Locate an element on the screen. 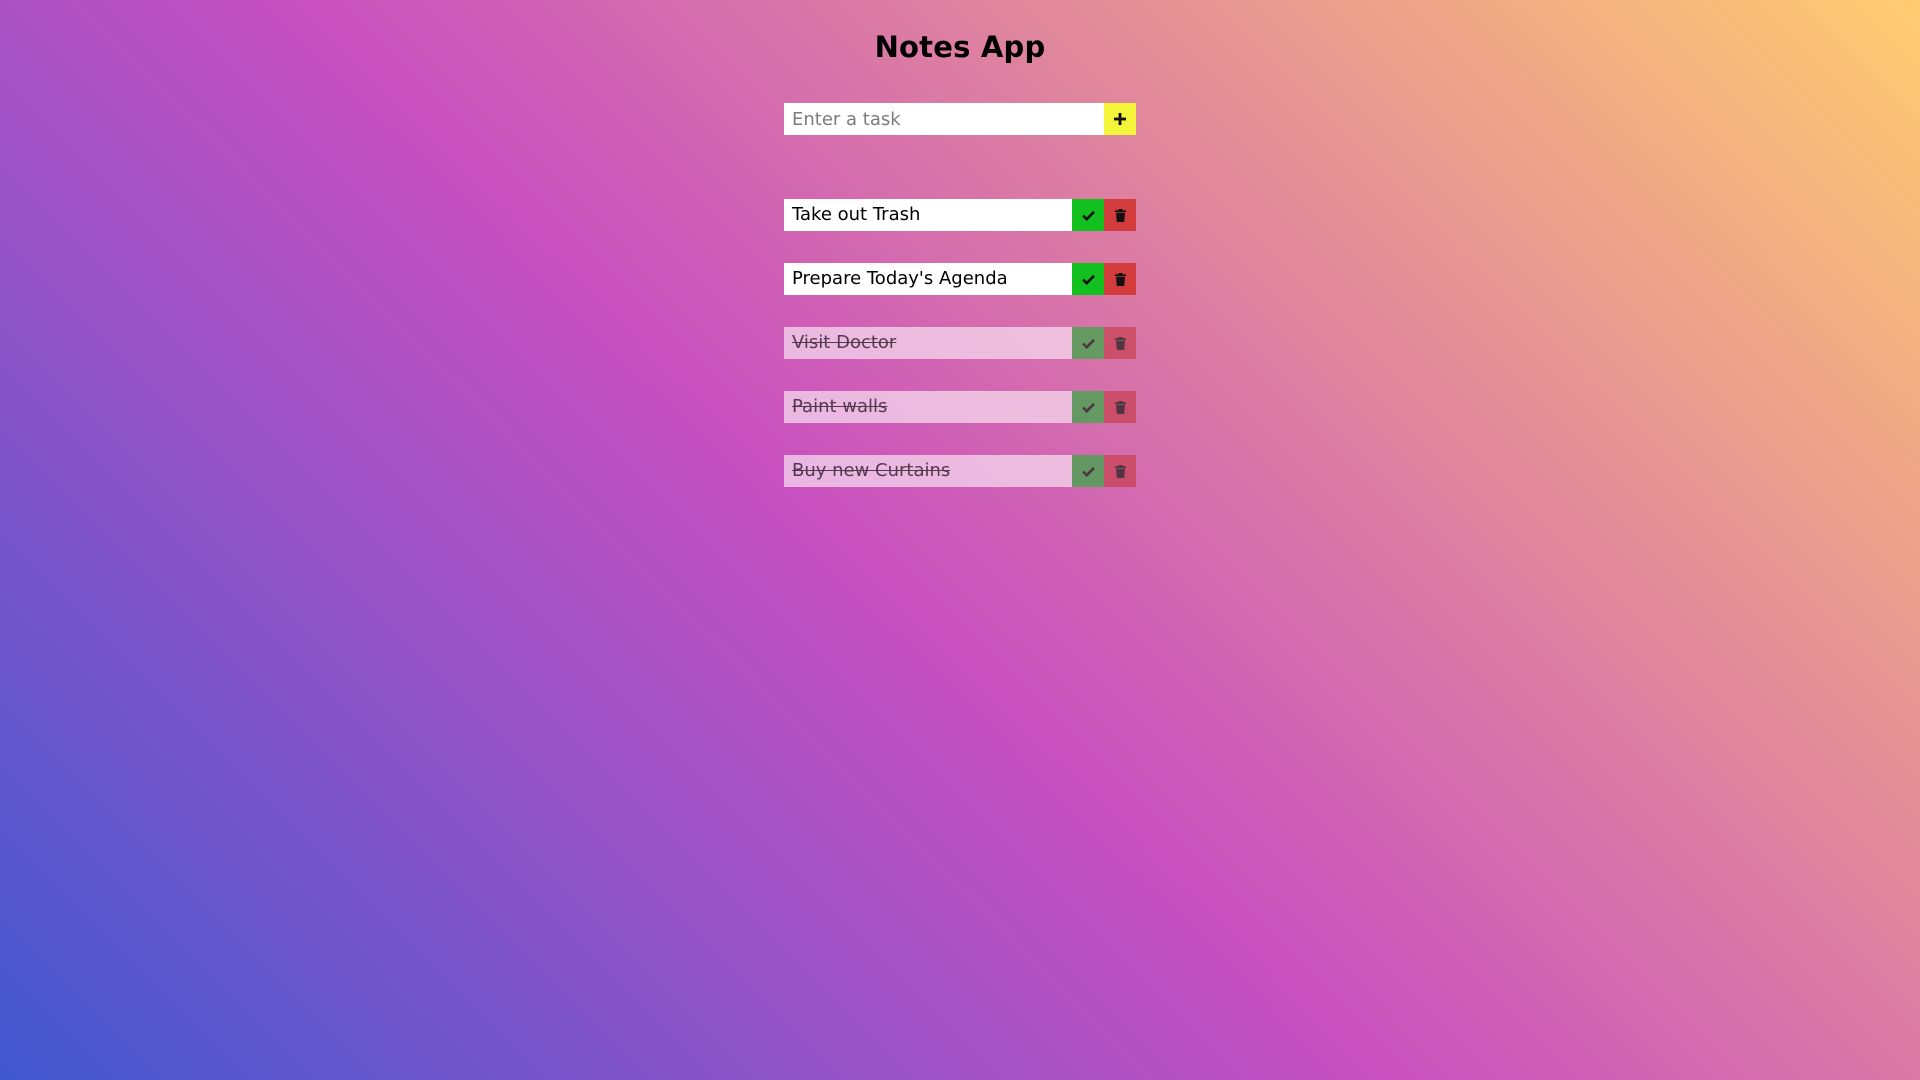 This screenshot has width=1920, height=1080. task-item: Take out Trash is located at coordinates (960, 215).